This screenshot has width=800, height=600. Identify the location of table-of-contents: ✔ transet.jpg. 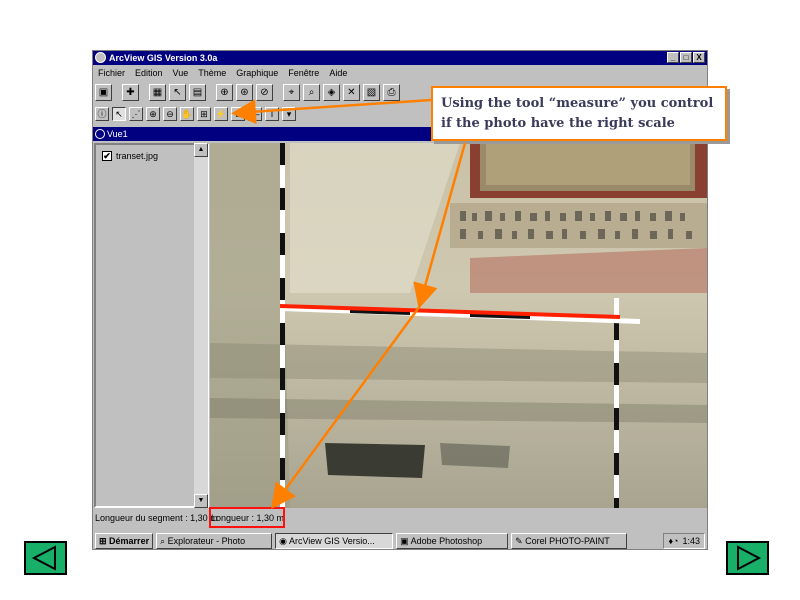
(151, 325).